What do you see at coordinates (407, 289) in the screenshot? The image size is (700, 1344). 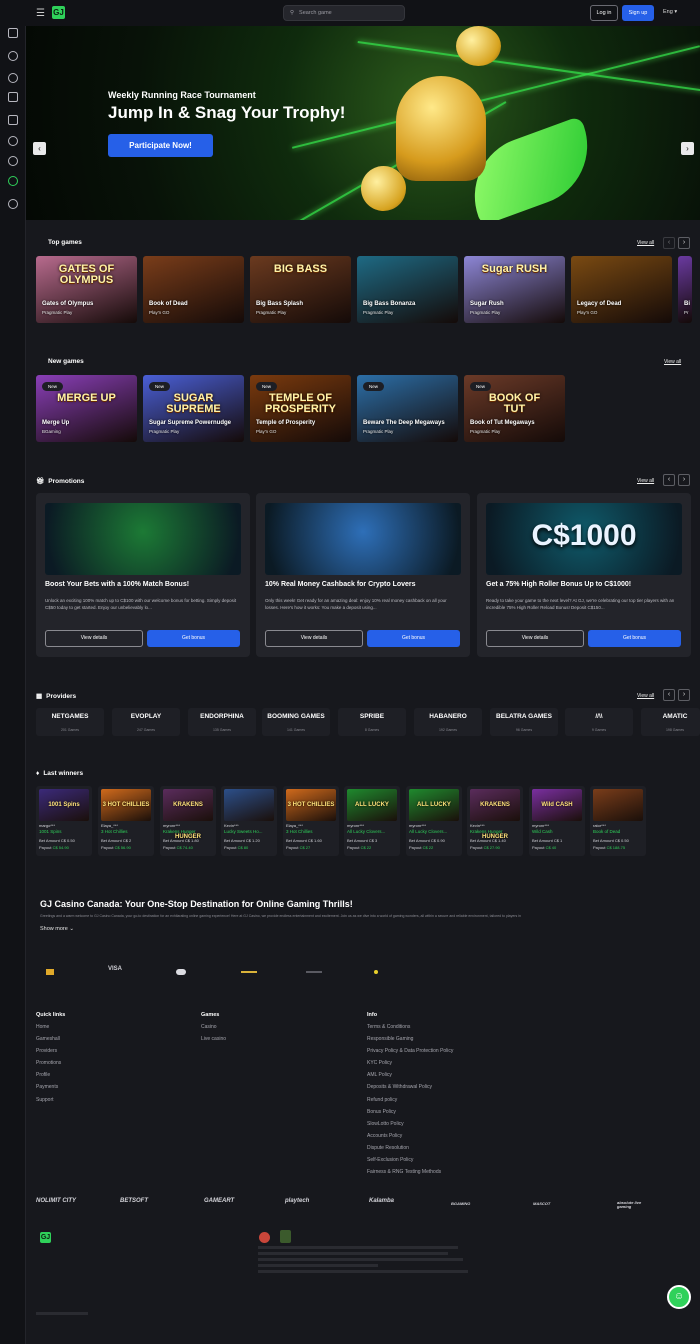 I see `game-card: Big Bass Bonanza Pragmatic Play` at bounding box center [407, 289].